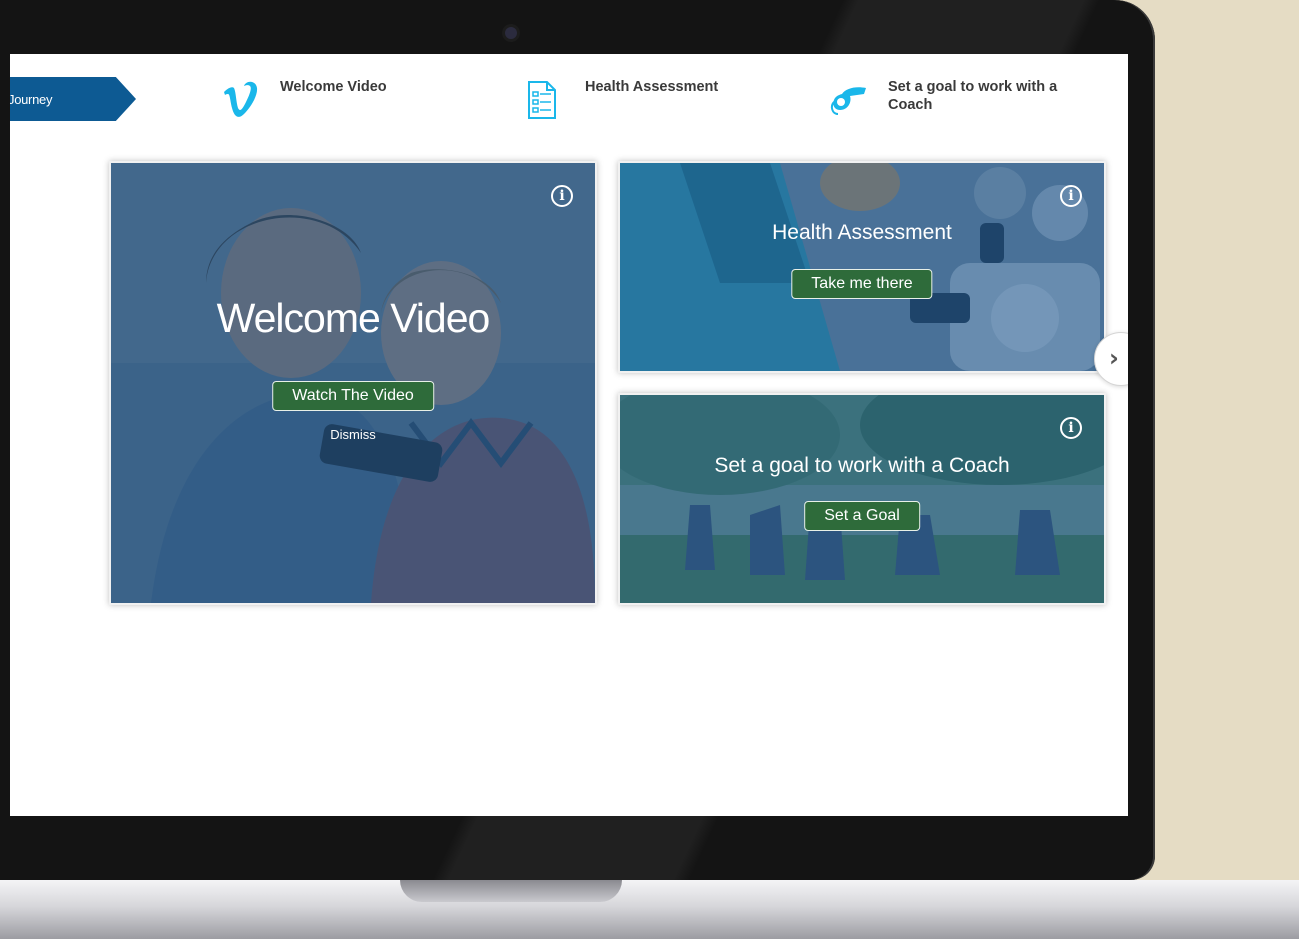 The image size is (1299, 939). I want to click on step-label: Welcome Video, so click(333, 87).